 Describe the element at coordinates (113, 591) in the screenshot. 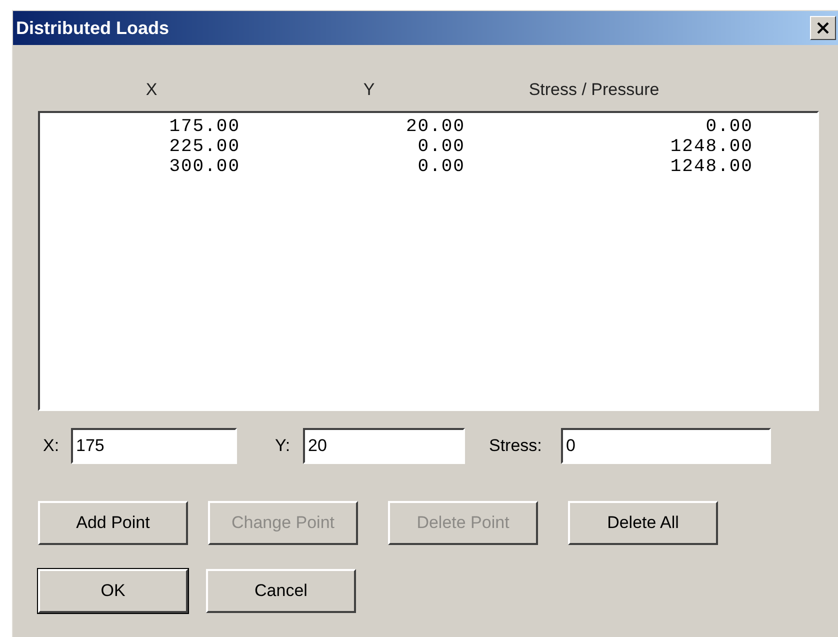

I see `dialog-button: OK` at that location.